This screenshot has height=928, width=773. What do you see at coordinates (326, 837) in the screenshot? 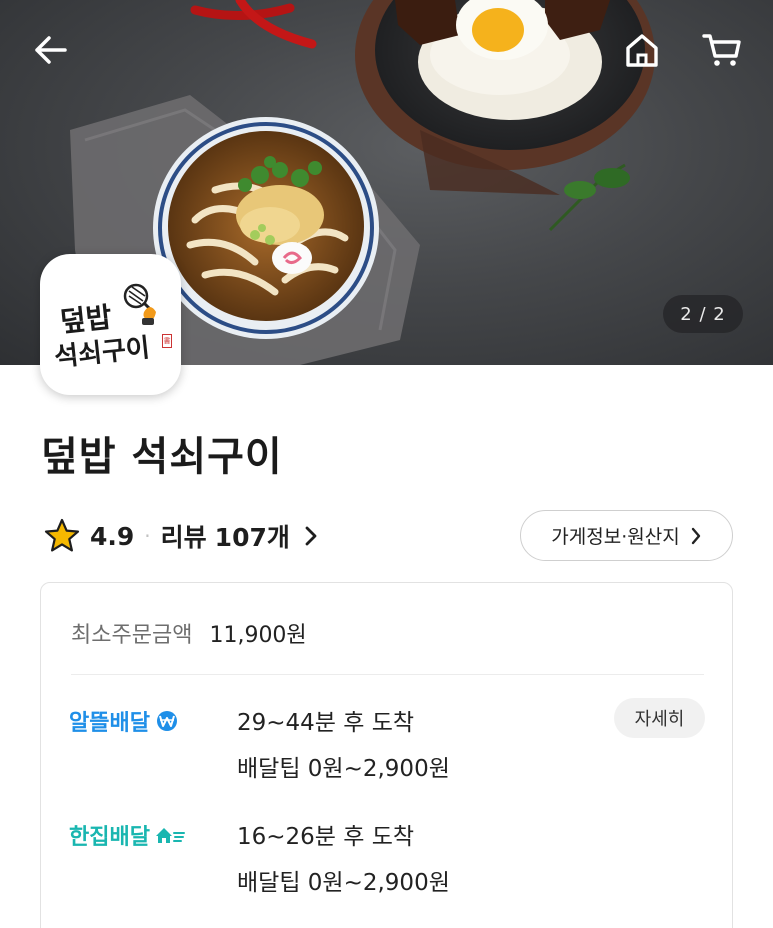
I see `hanjip-arrival-time: 16~26분 후 도착` at bounding box center [326, 837].